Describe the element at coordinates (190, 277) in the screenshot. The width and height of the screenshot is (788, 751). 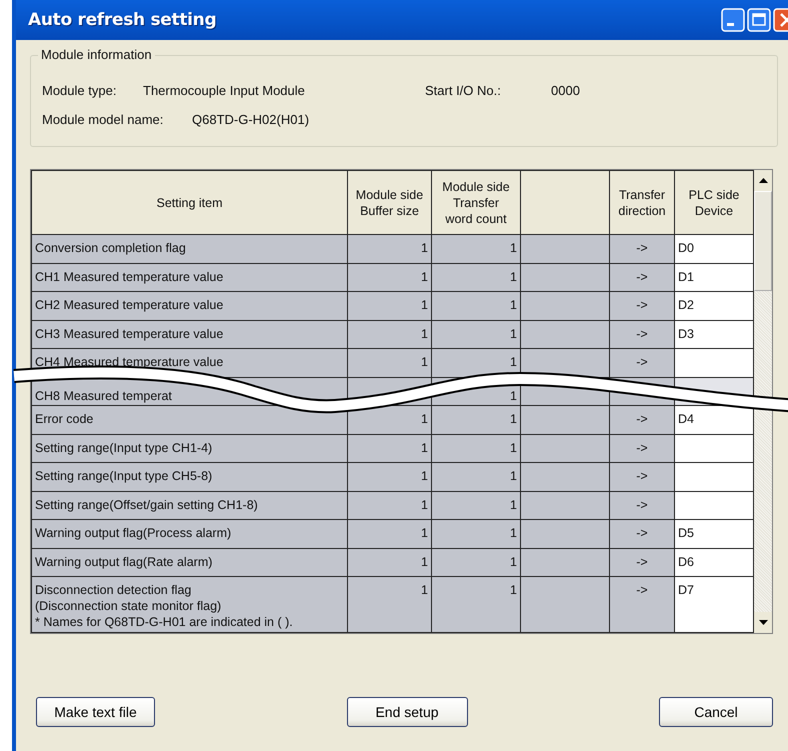
I see `setting-item-cell: CH1 Measured temperature value` at that location.